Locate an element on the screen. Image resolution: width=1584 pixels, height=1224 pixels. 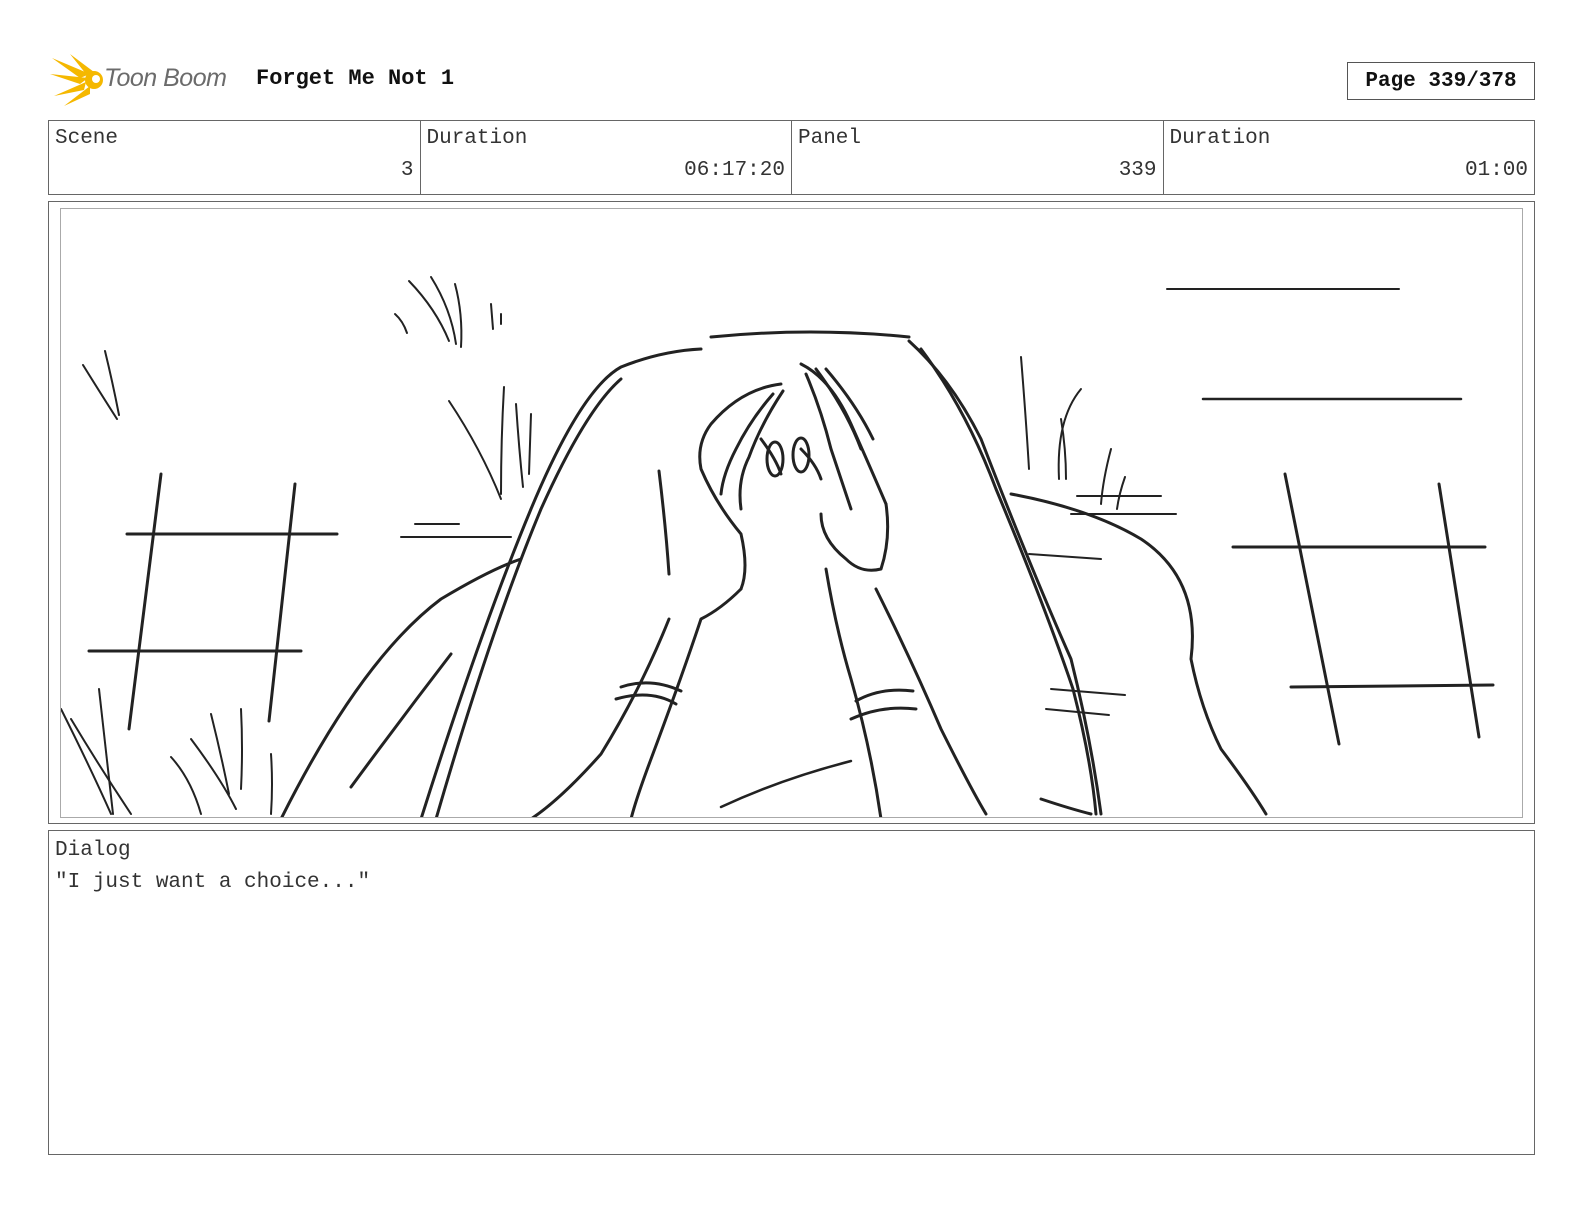
panel-label: Panel is located at coordinates (830, 138).